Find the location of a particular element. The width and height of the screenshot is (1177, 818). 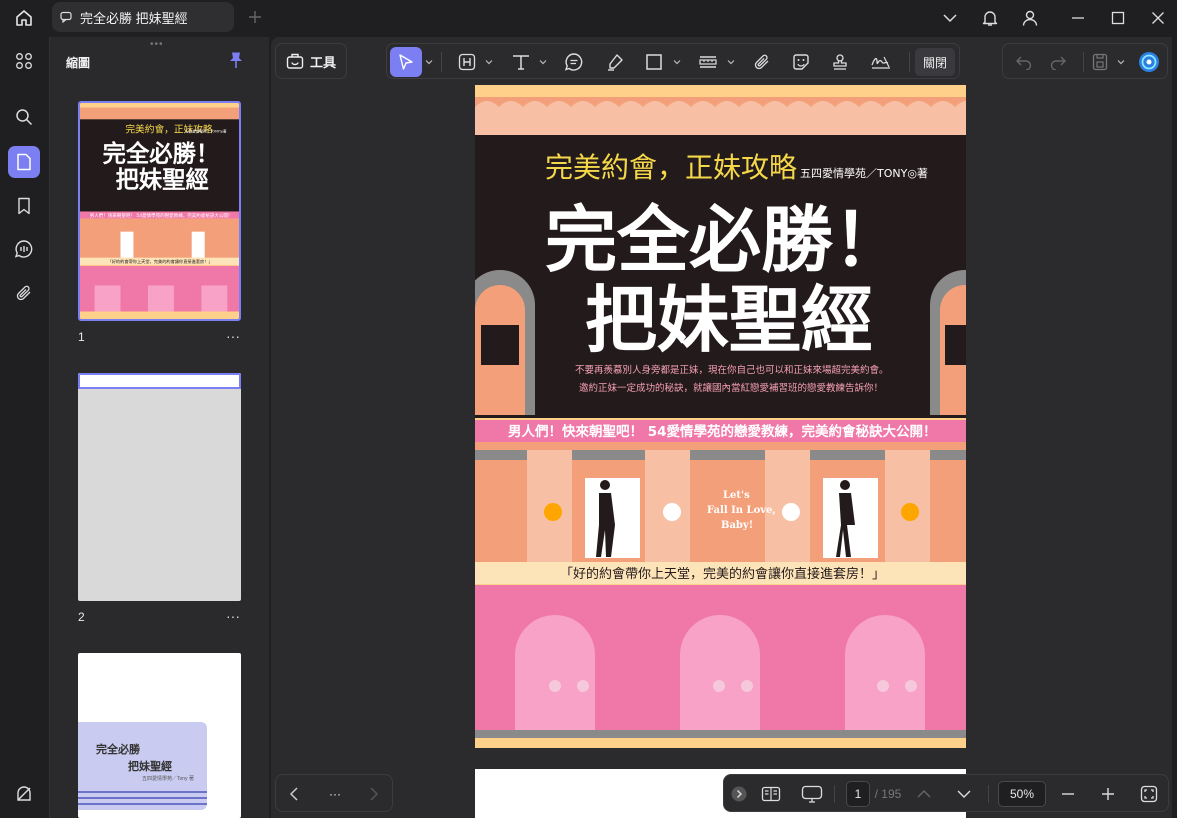

attach-tool-button is located at coordinates (762, 62).